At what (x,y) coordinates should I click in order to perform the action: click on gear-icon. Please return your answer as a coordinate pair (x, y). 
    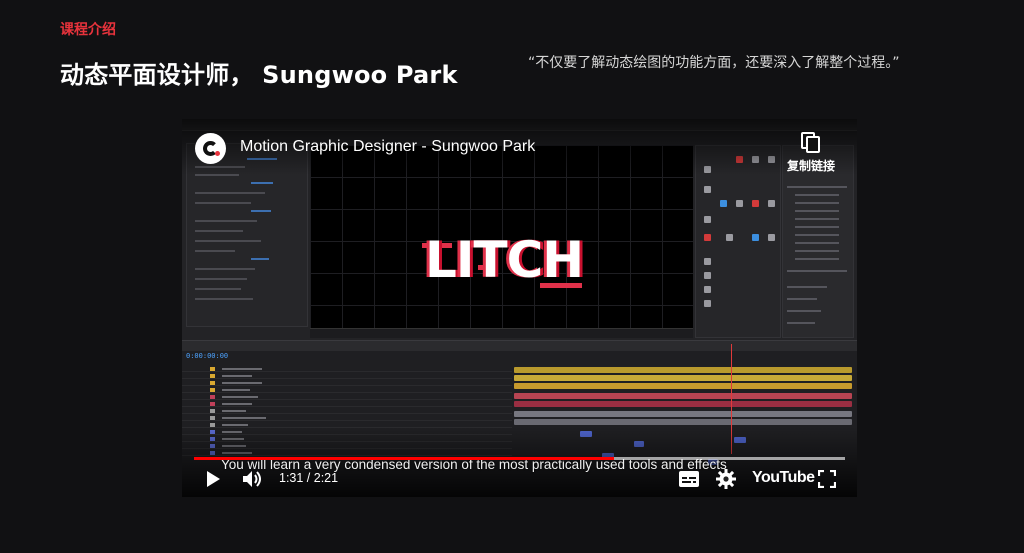
    Looking at the image, I should click on (726, 479).